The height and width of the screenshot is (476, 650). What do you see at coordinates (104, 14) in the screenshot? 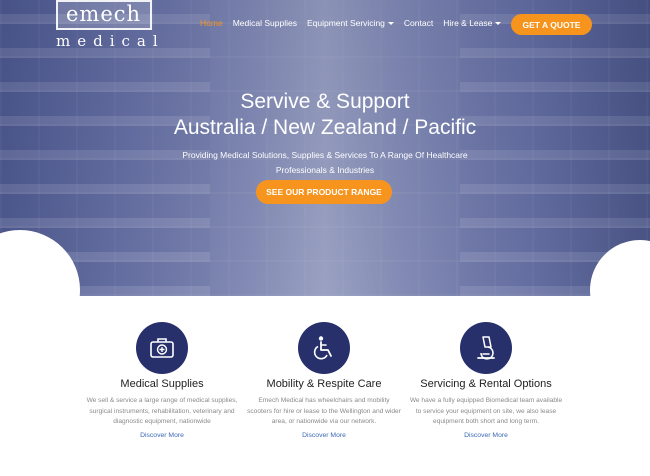
I see `logo-text-top: emech` at bounding box center [104, 14].